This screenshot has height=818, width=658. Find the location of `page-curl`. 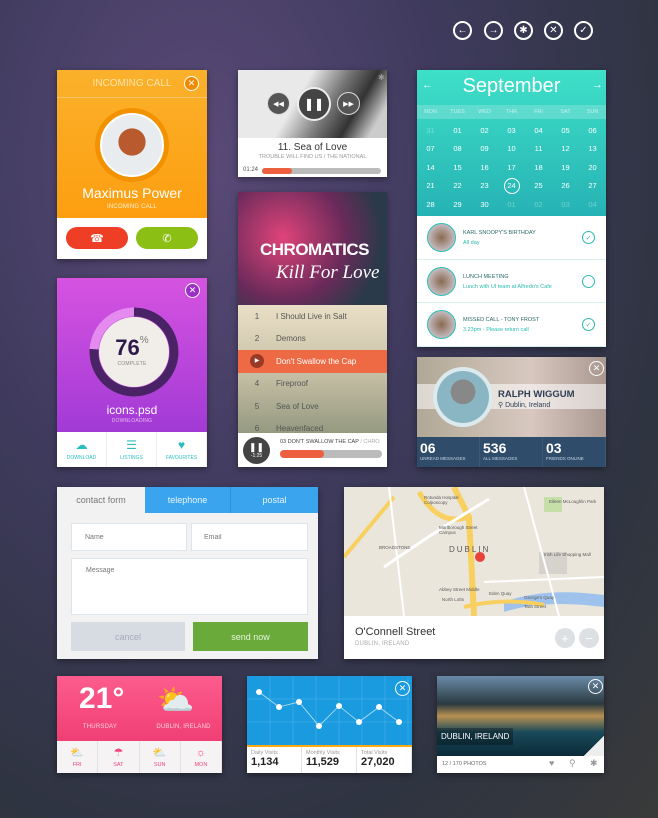

page-curl is located at coordinates (594, 746).